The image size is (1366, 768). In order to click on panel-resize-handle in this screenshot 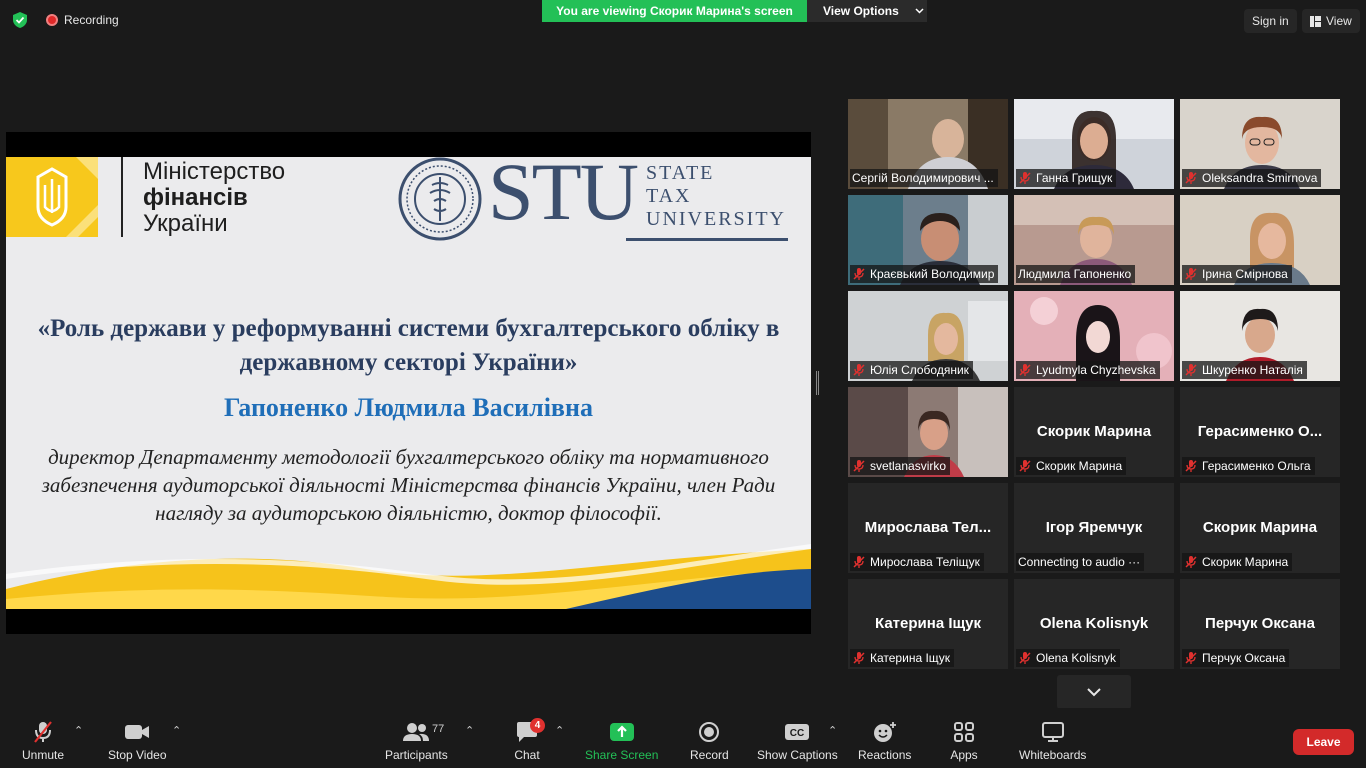, I will do `click(817, 383)`.